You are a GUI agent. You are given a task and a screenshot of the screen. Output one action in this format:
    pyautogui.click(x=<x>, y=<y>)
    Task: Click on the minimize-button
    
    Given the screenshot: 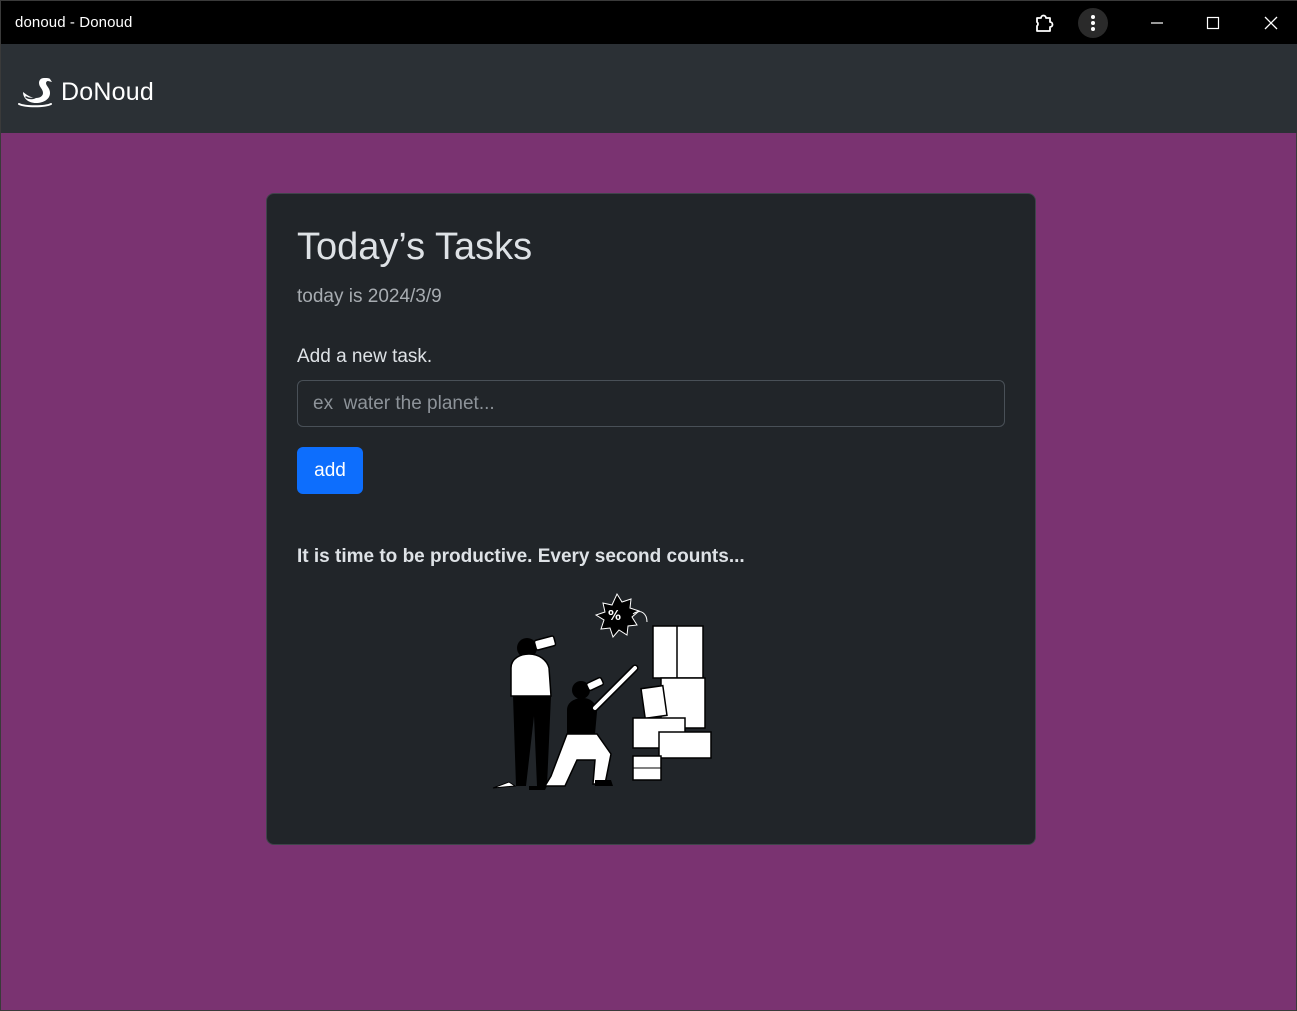 What is the action you would take?
    pyautogui.click(x=1157, y=22)
    